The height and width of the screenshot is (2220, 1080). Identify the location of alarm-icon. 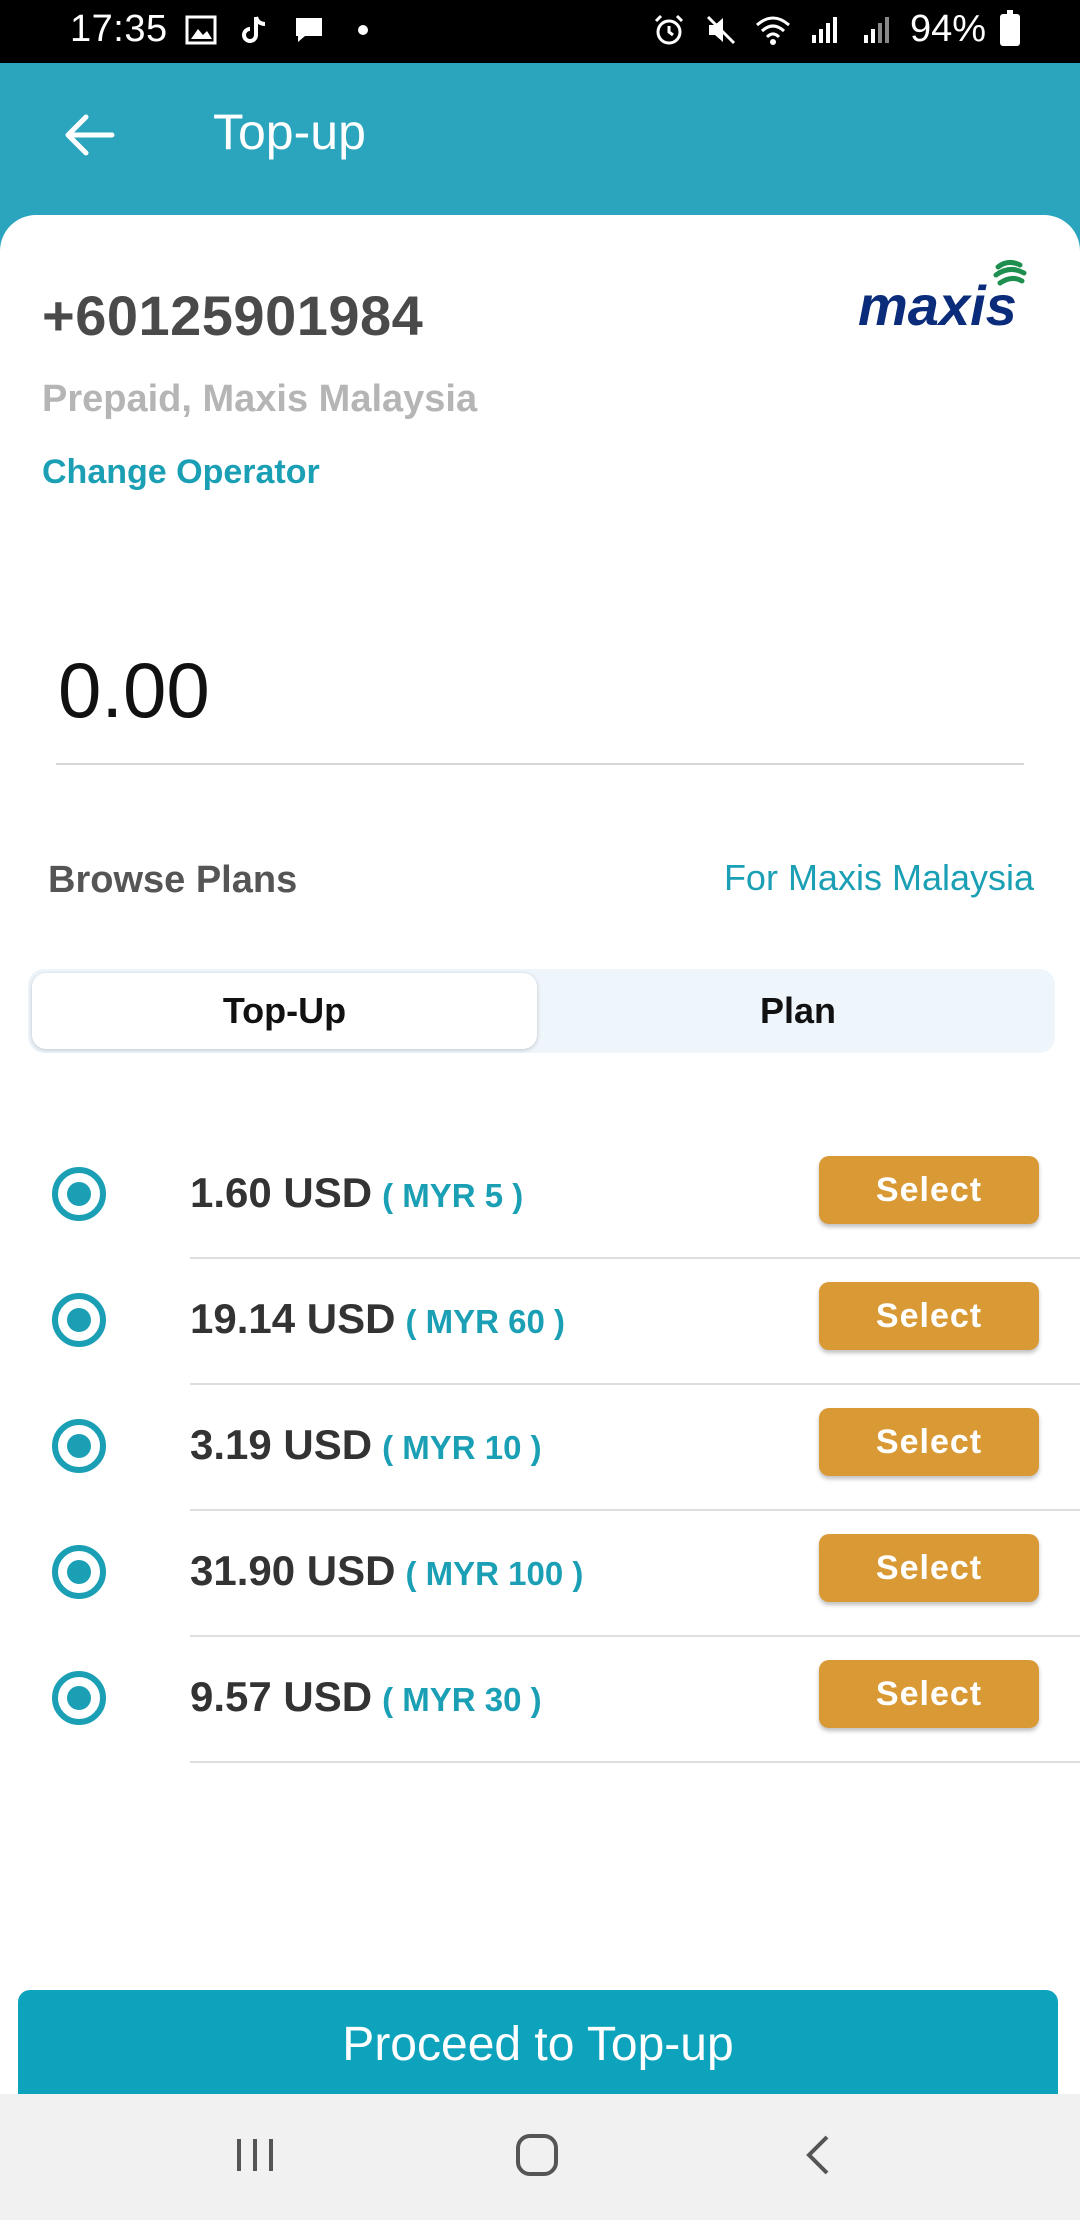
(669, 30).